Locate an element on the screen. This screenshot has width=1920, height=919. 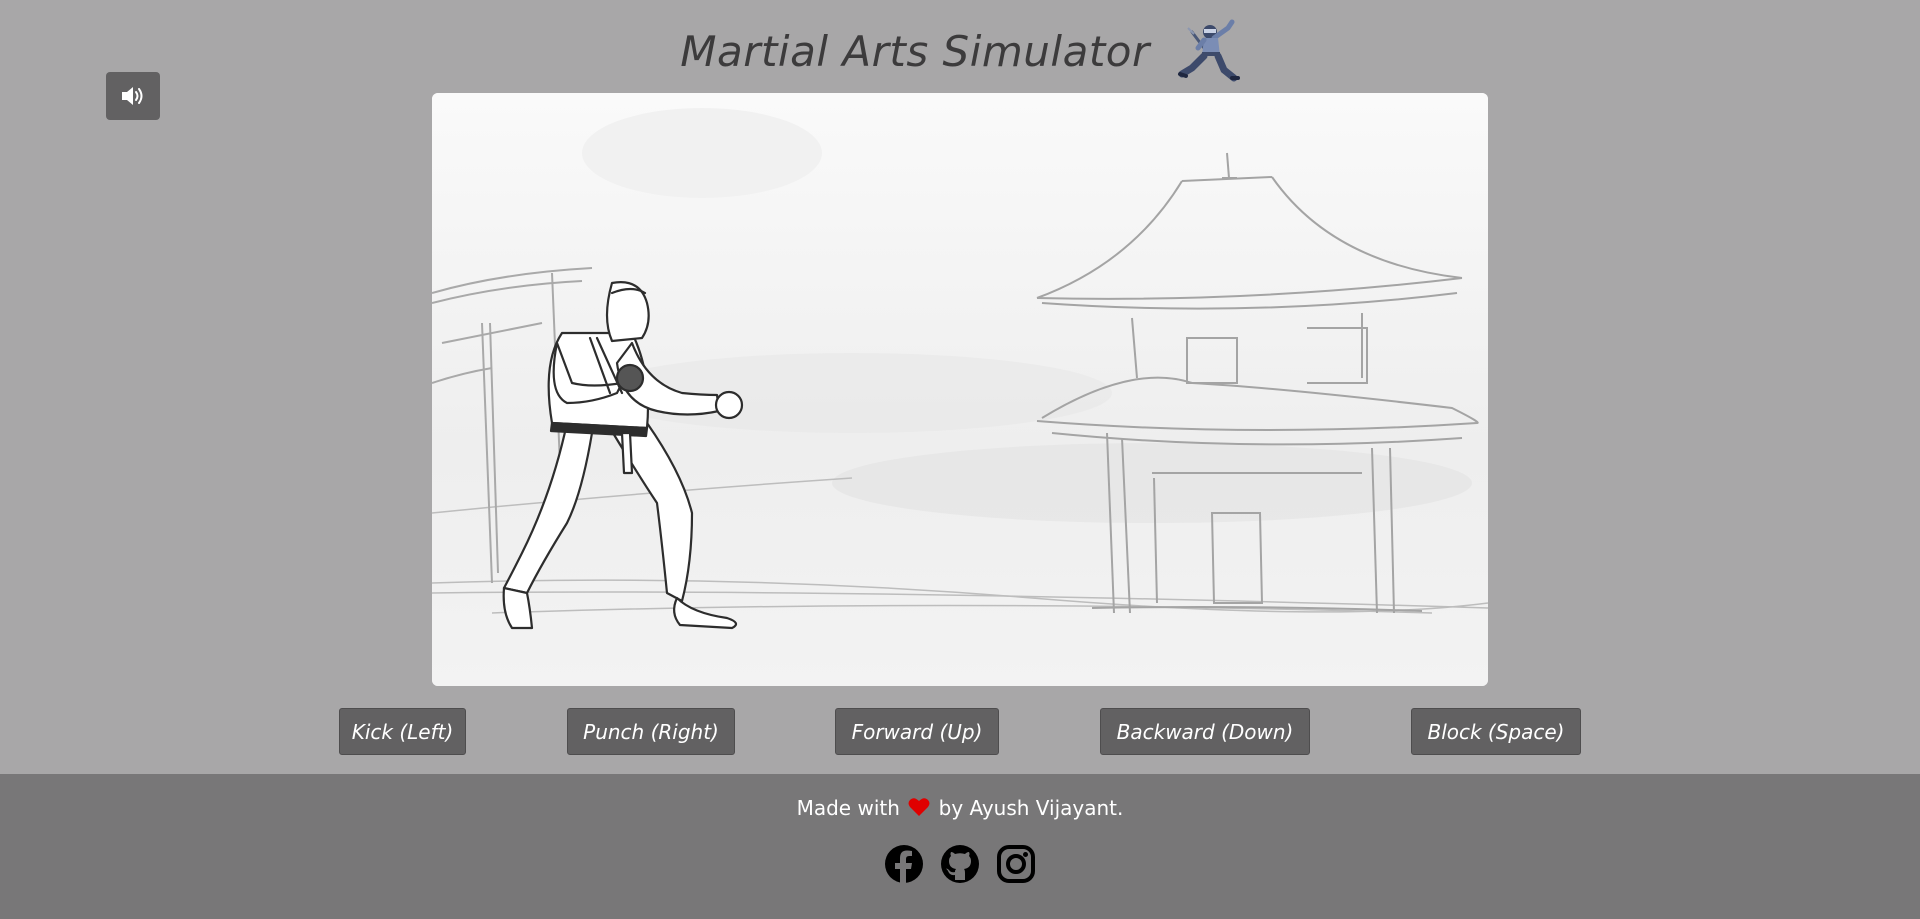
social-links is located at coordinates (960, 864).